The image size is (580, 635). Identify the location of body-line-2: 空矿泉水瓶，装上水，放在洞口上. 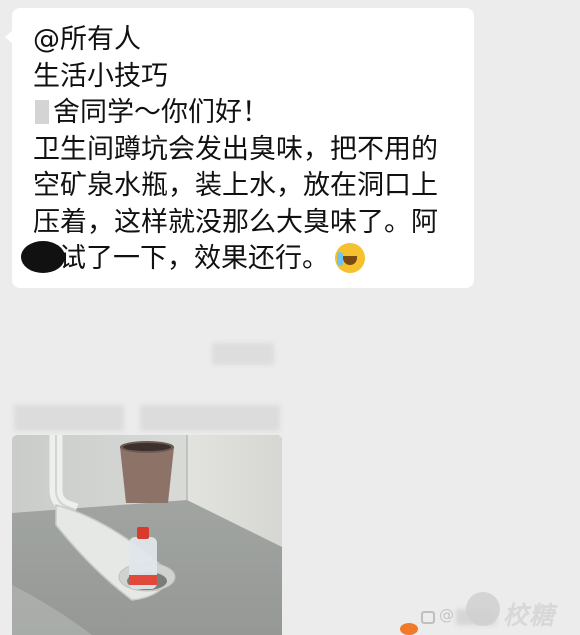
(235, 185).